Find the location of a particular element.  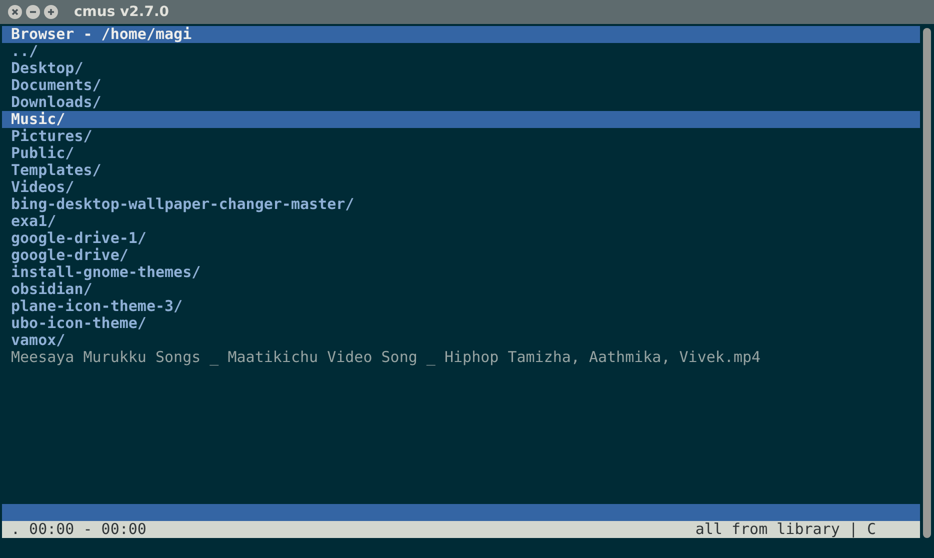

playback-time: . 00:00 - 00:00 is located at coordinates (78, 529).